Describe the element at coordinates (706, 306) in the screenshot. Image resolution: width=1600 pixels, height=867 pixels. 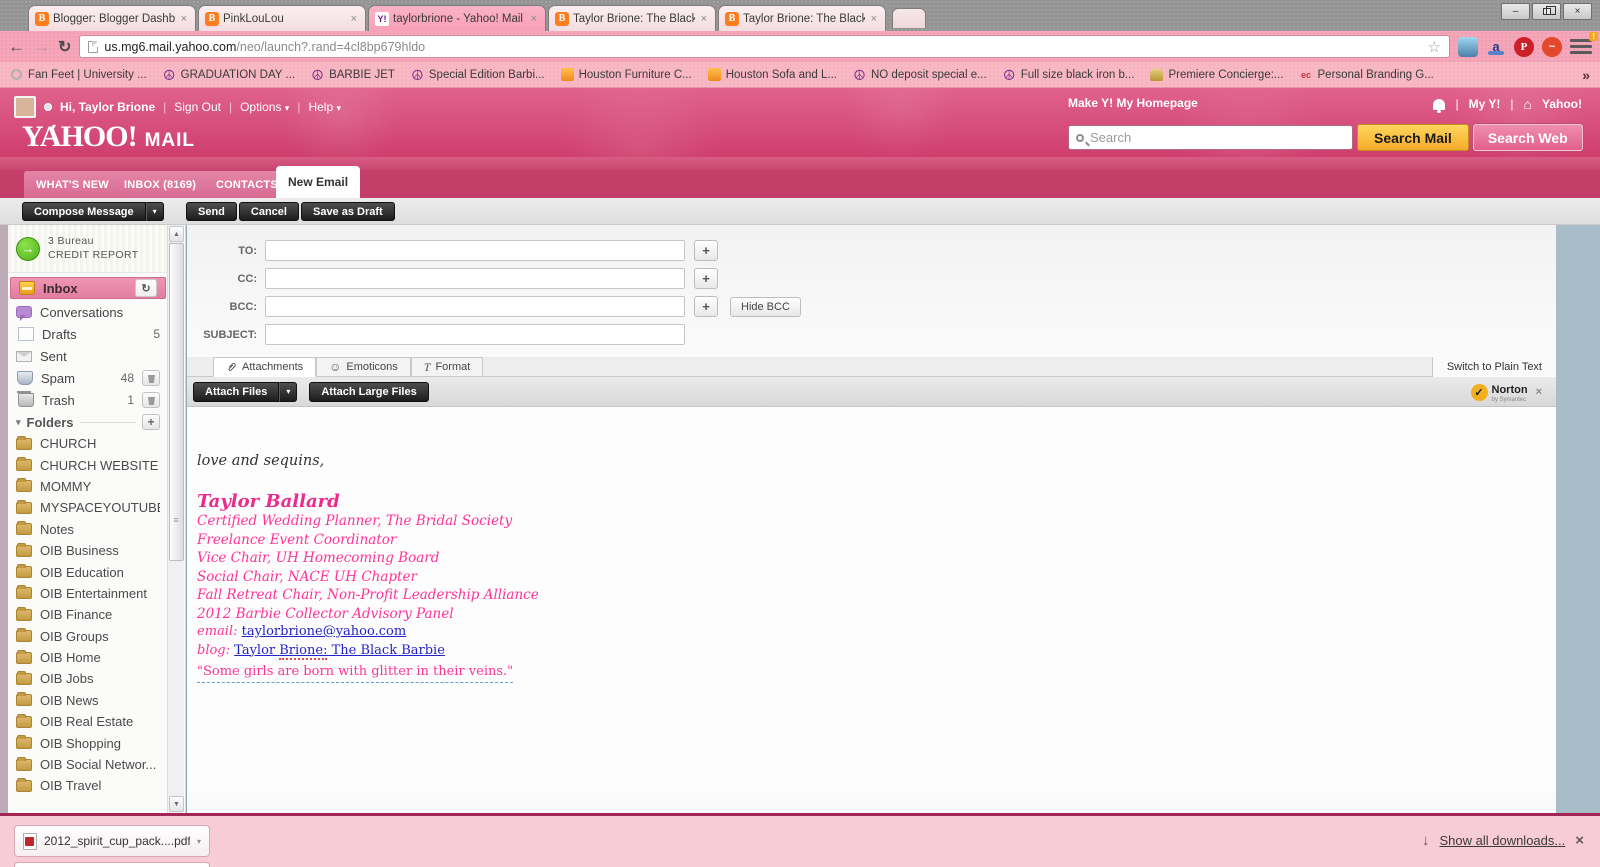
I see `add-bcc-recipient-button: +` at that location.